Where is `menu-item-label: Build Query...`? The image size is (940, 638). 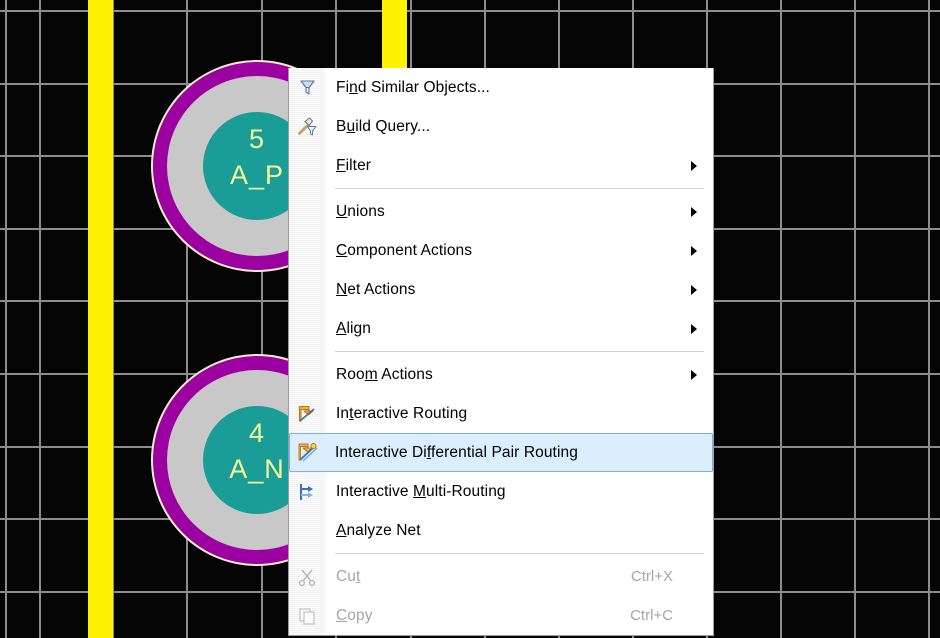 menu-item-label: Build Query... is located at coordinates (383, 126).